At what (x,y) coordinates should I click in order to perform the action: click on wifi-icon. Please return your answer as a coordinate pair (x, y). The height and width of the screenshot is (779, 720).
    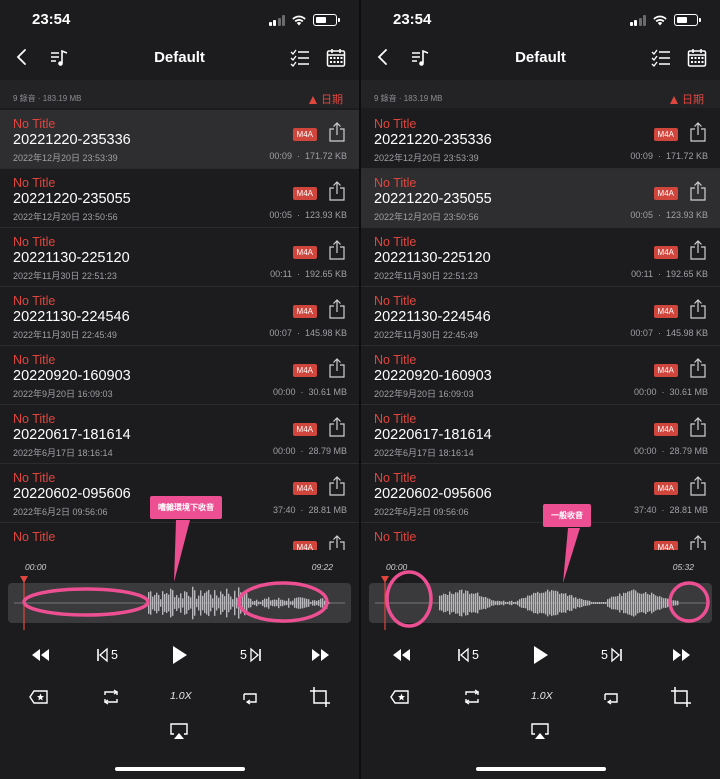
    Looking at the image, I should click on (299, 20).